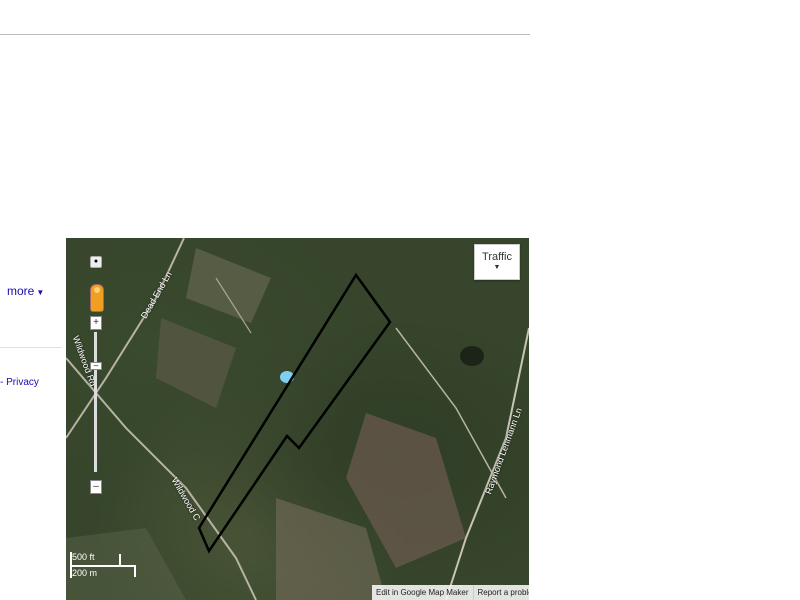 The width and height of the screenshot is (800, 600). Describe the element at coordinates (500, 592) in the screenshot. I see `report-problem-link: Report a problem` at that location.